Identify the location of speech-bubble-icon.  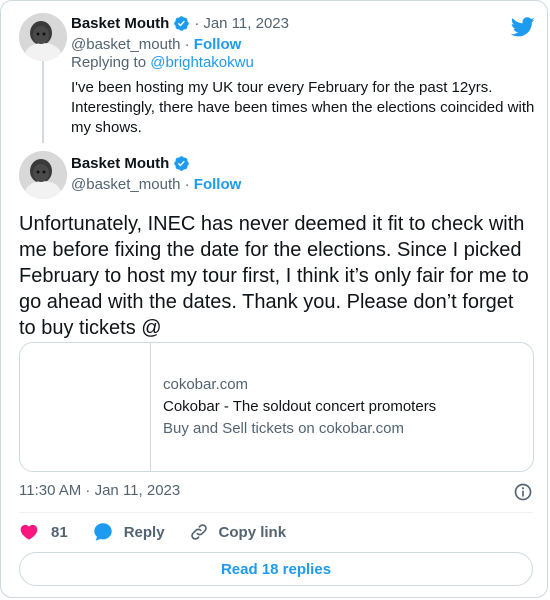
(102, 532).